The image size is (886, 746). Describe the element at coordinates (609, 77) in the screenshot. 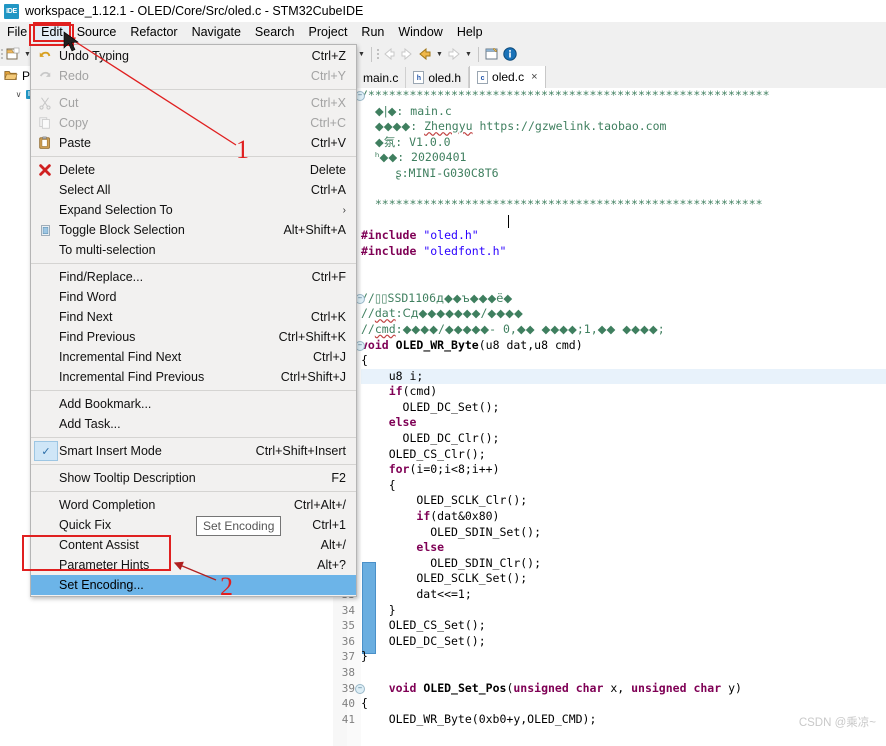

I see `editor-tab-bar: main.c h oled.h c oled.c ×` at that location.